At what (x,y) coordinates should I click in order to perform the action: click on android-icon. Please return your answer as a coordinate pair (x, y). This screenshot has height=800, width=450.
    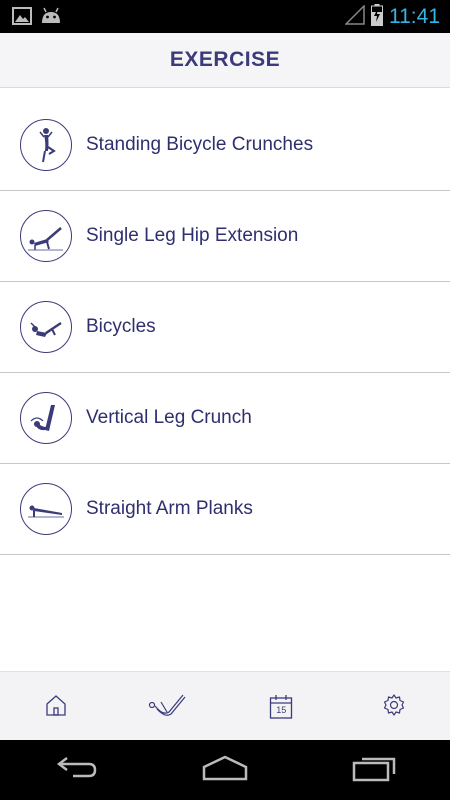
    Looking at the image, I should click on (51, 18).